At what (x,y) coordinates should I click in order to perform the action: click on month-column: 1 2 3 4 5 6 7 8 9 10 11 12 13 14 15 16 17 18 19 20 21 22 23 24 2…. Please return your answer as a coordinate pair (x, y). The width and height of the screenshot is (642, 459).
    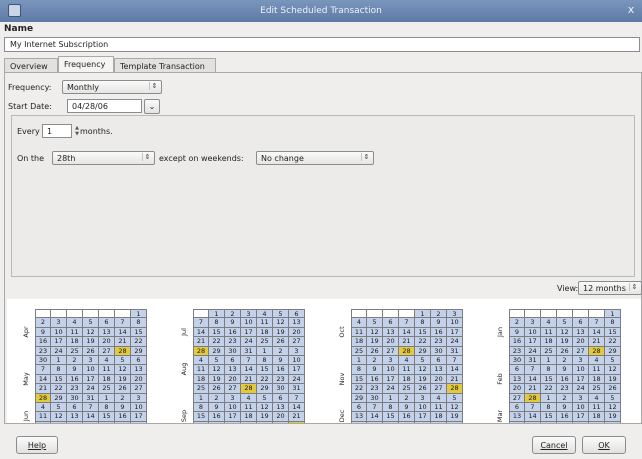
    Looking at the image, I should click on (91, 366).